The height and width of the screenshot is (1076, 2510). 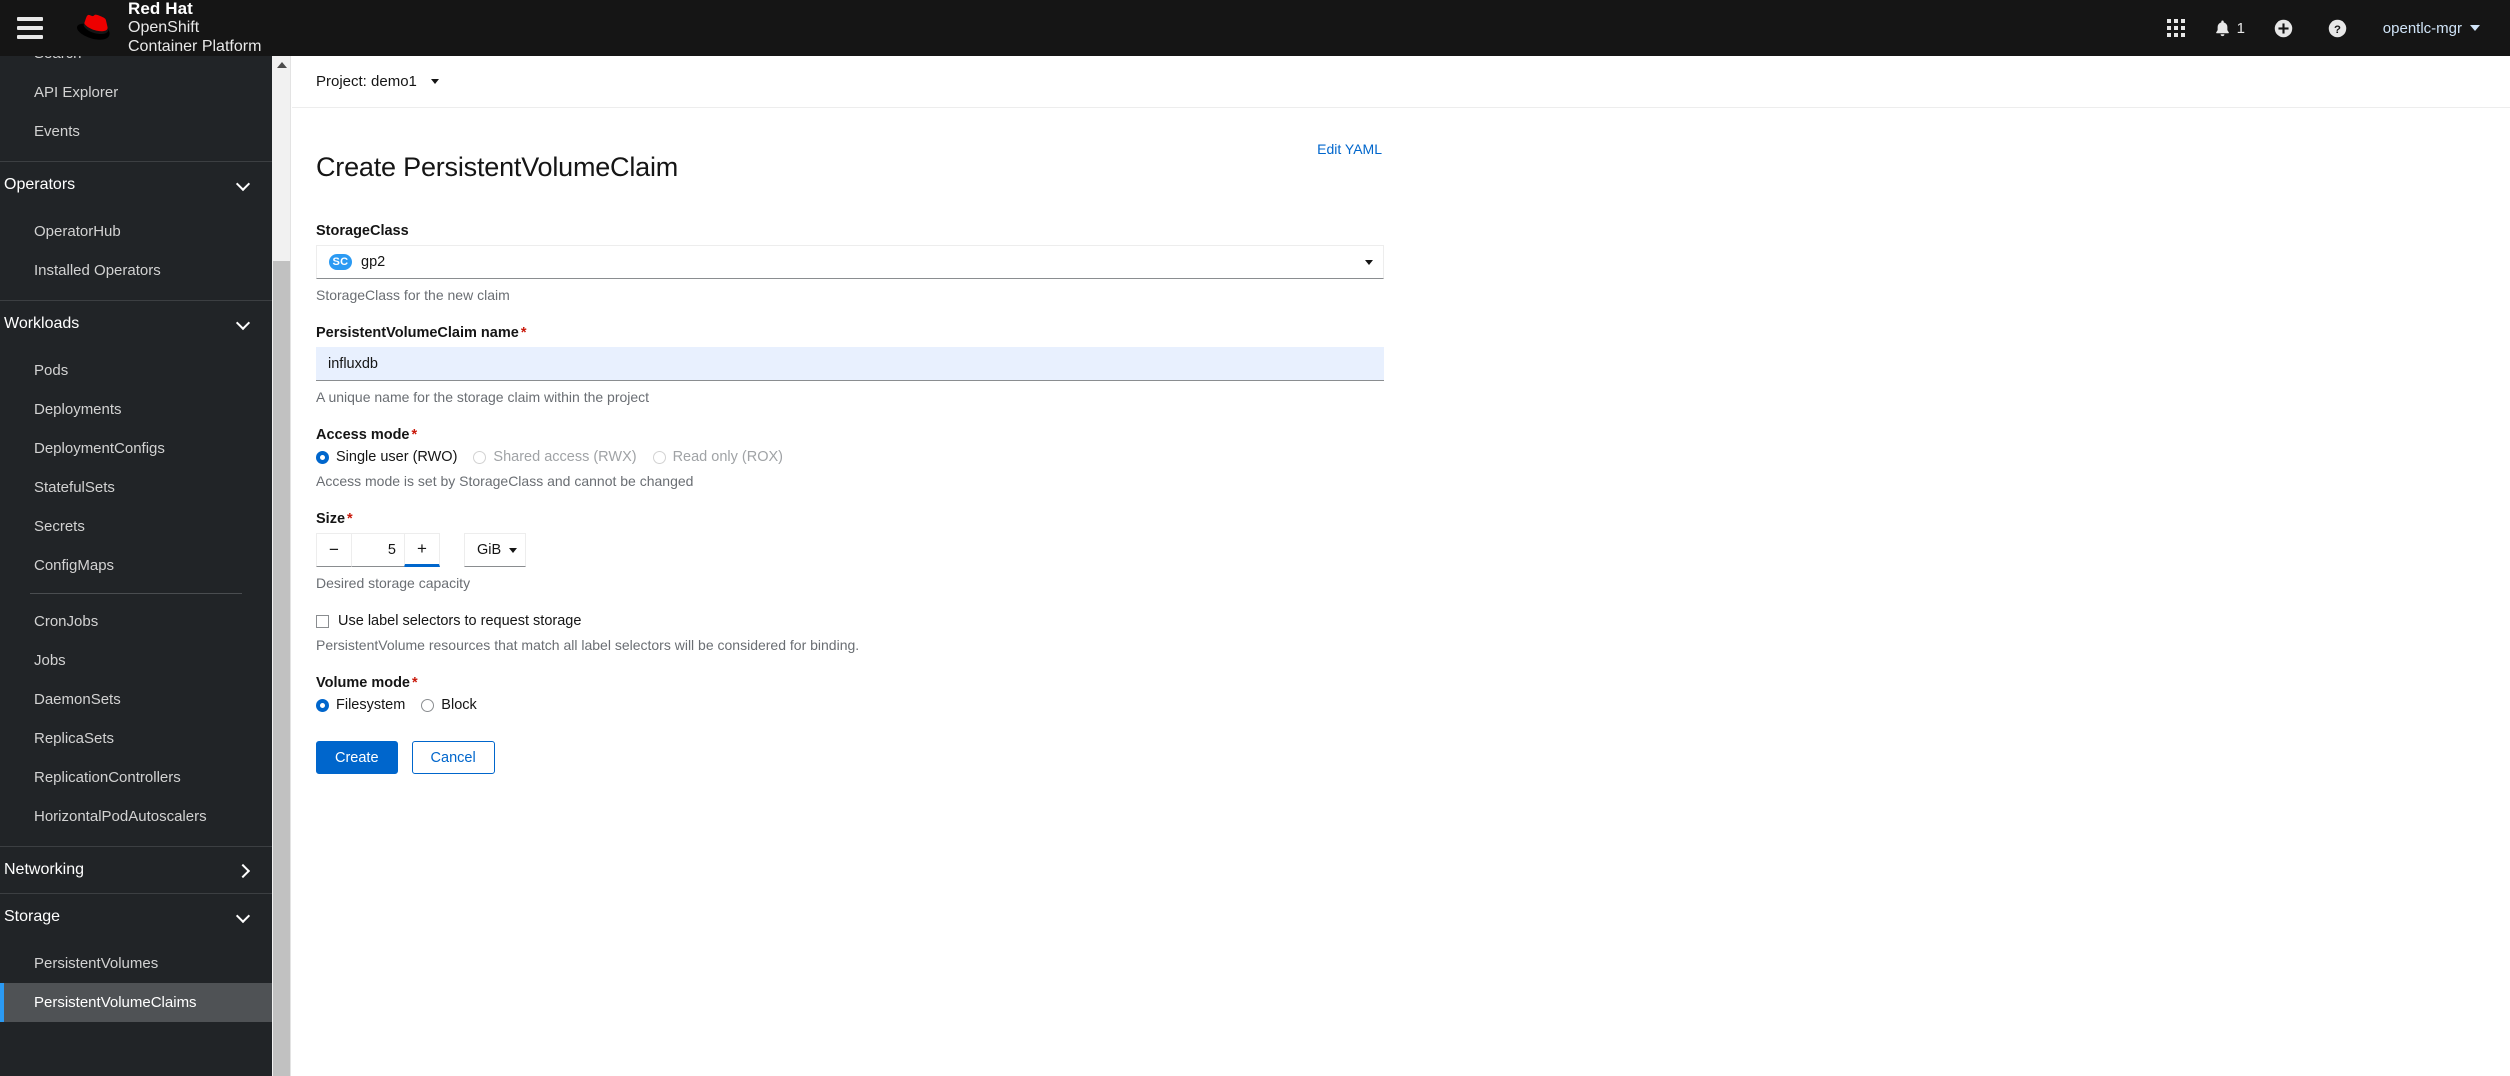 I want to click on sidebar-item-replicationcontrollers: ReplicationControllers, so click(x=136, y=777).